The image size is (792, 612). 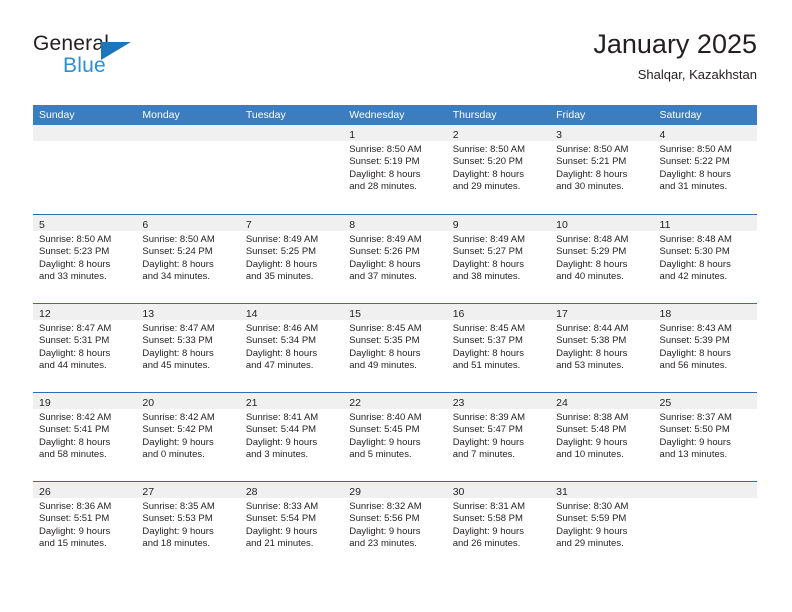 What do you see at coordinates (693, 455) in the screenshot?
I see `day-daylight-line2-text: and 13 minutes.` at bounding box center [693, 455].